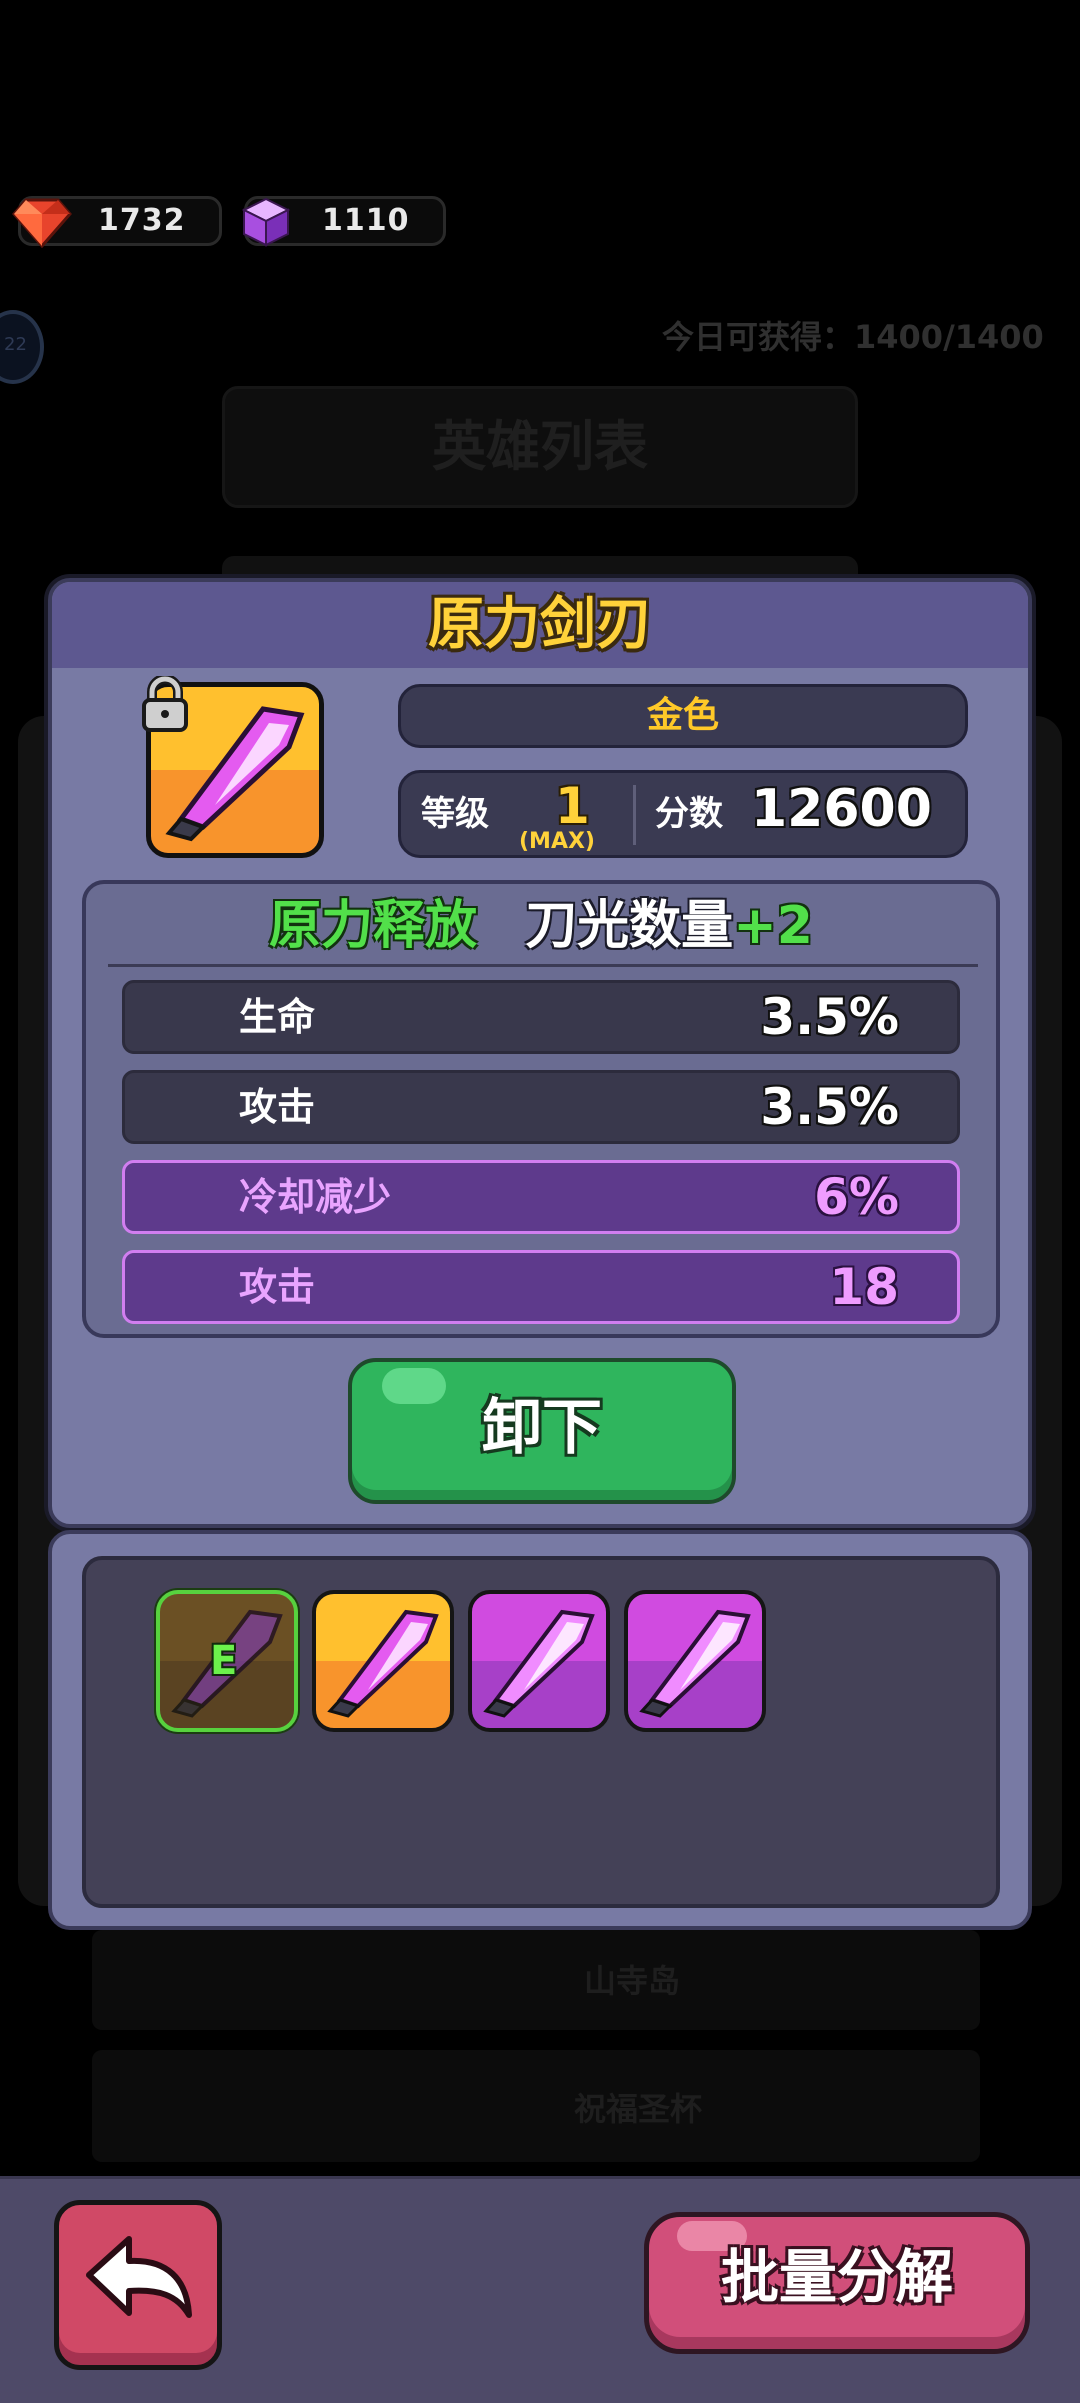 This screenshot has width=1080, height=2403. I want to click on effect-bonus: +2, so click(773, 926).